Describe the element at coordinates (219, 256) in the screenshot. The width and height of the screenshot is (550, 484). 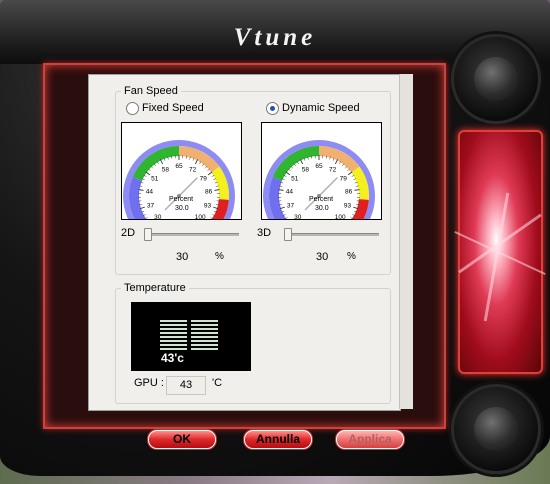
I see `slider-2d-unit: %` at that location.